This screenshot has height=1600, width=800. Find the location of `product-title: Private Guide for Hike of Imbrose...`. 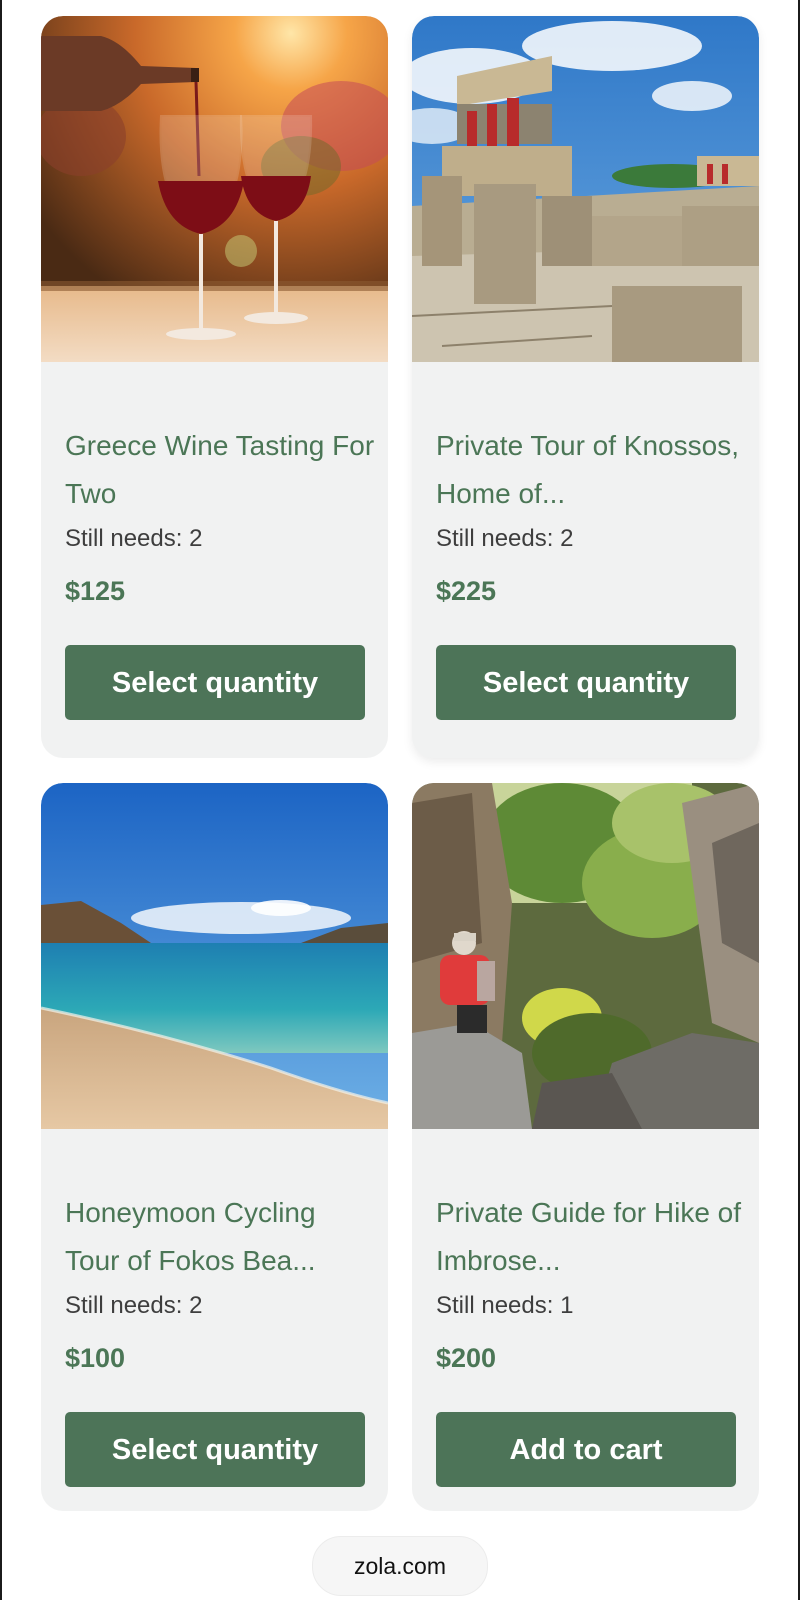

product-title: Private Guide for Hike of Imbrose... is located at coordinates (591, 1237).